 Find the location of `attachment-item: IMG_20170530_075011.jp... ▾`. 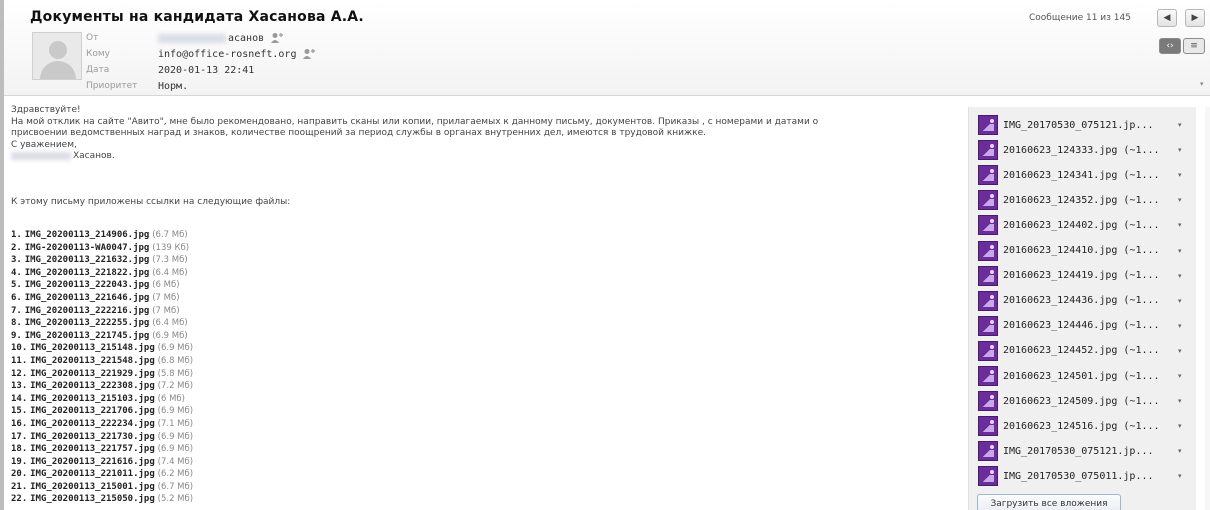

attachment-item: IMG_20170530_075011.jp... ▾ is located at coordinates (1085, 476).